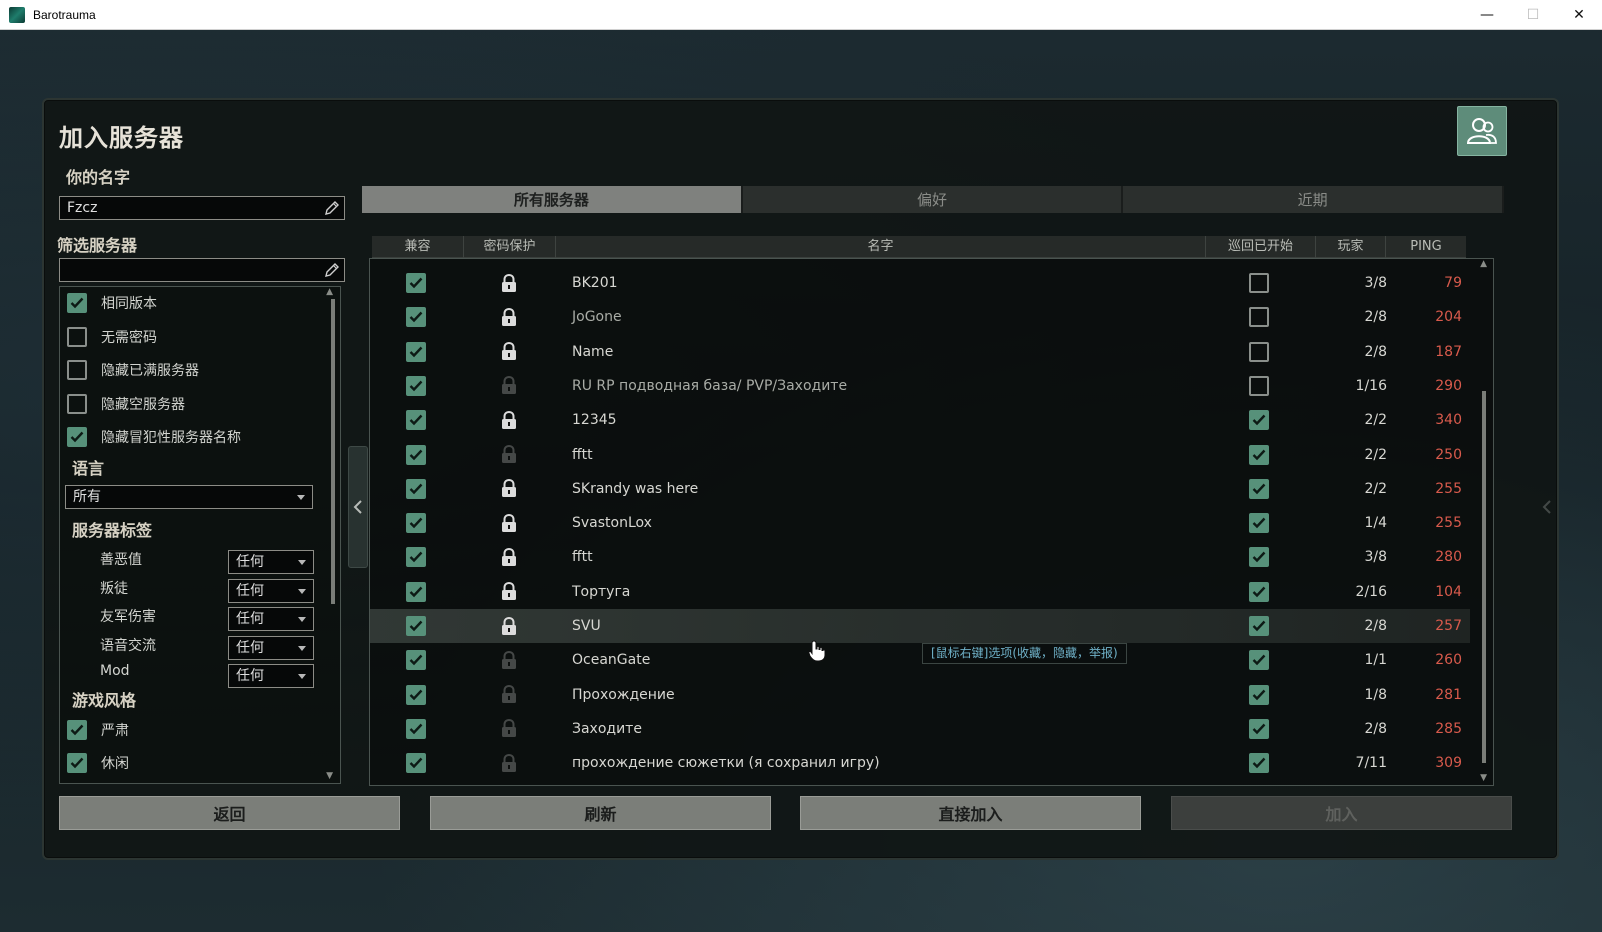 Image resolution: width=1602 pixels, height=932 pixels. What do you see at coordinates (418, 247) in the screenshot?
I see `column-compatible: 兼容` at bounding box center [418, 247].